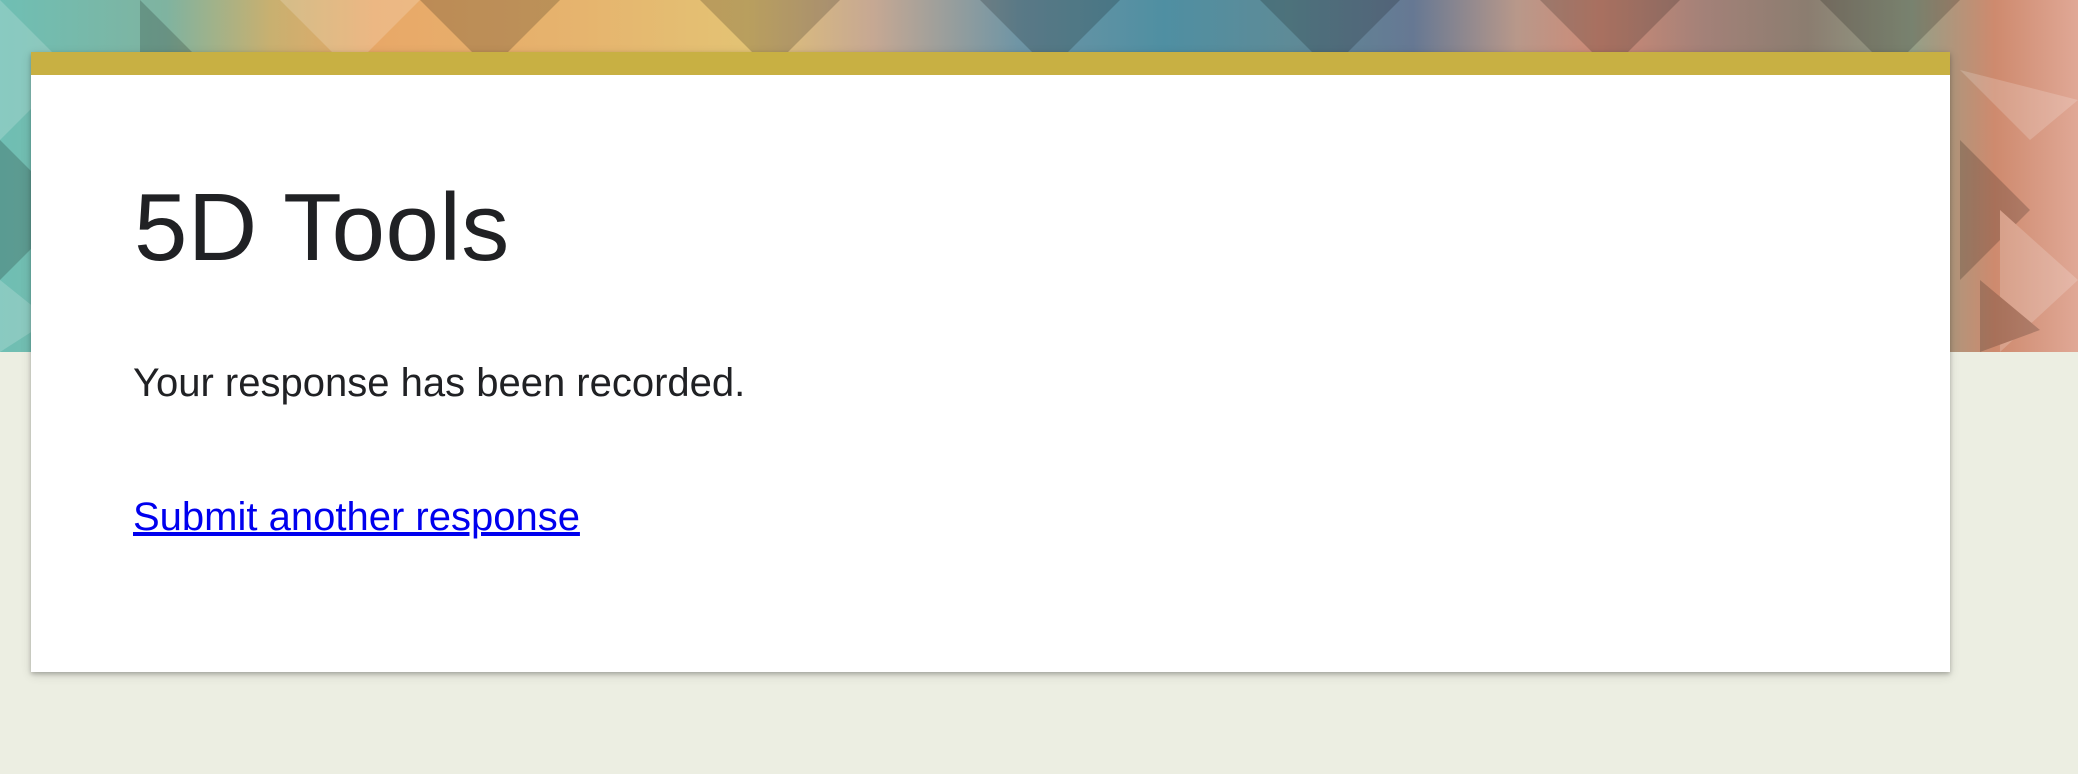 This screenshot has height=774, width=2078. Describe the element at coordinates (356, 517) in the screenshot. I see `submit-another-response-link: Submit another response` at that location.